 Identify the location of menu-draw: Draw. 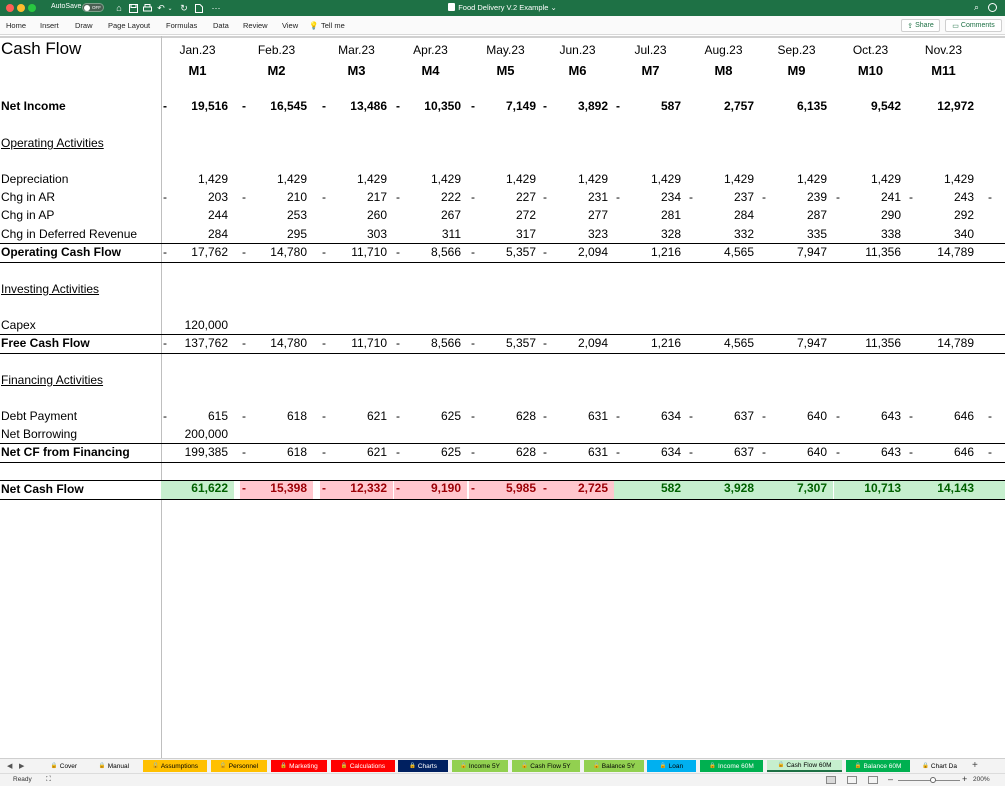
(84, 25).